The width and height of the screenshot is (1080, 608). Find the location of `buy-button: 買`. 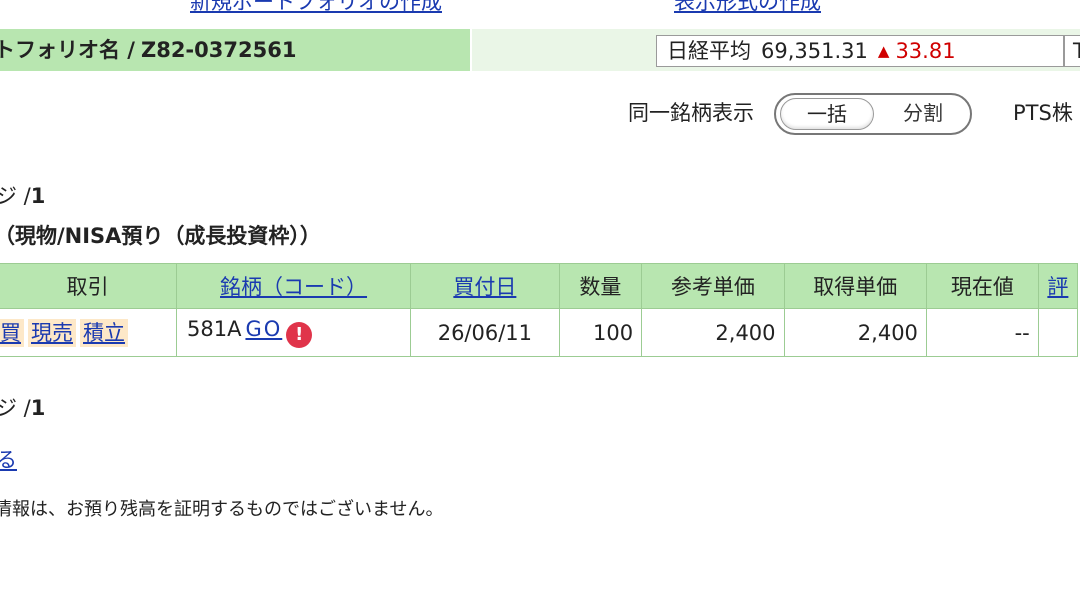

buy-button: 買 is located at coordinates (12, 332).